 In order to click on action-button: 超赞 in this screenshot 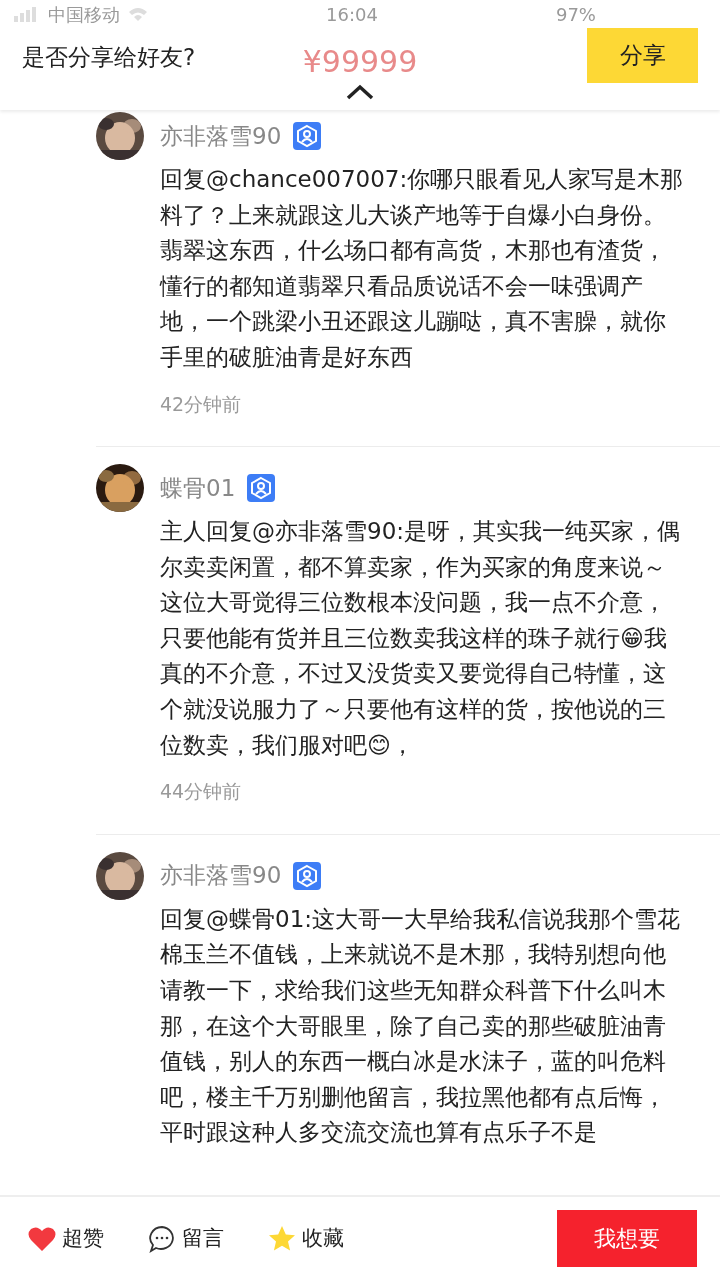, I will do `click(66, 1238)`.